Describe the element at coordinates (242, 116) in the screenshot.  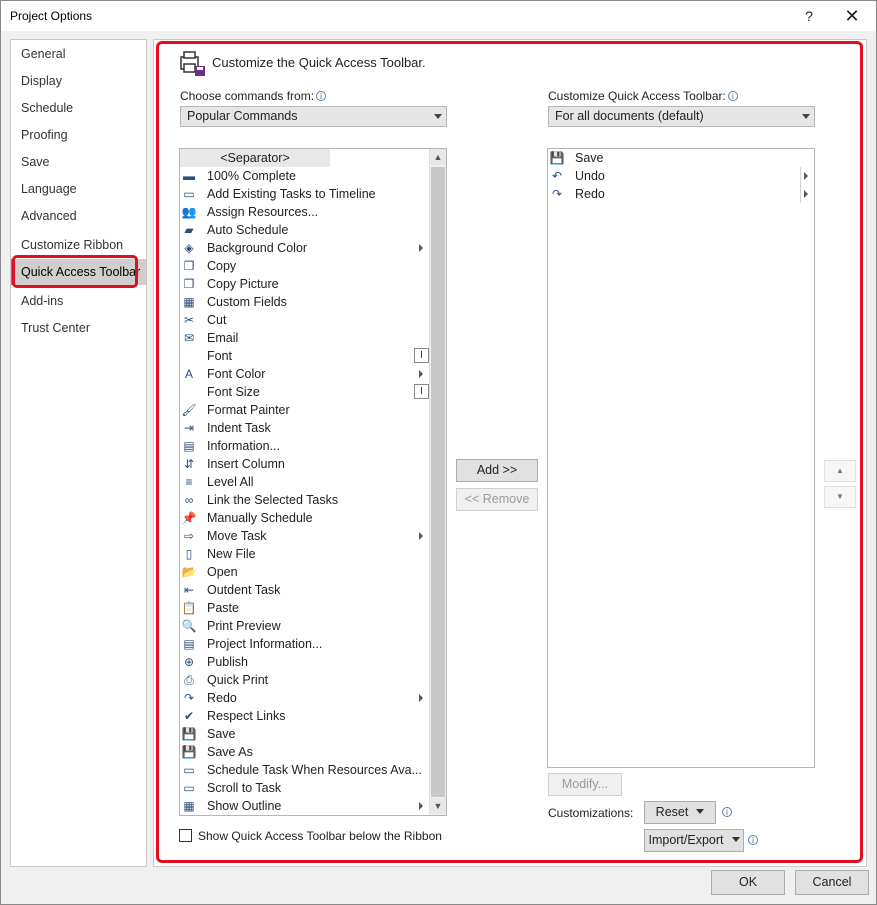
I see `choose-commands-value: Popular Commands` at that location.